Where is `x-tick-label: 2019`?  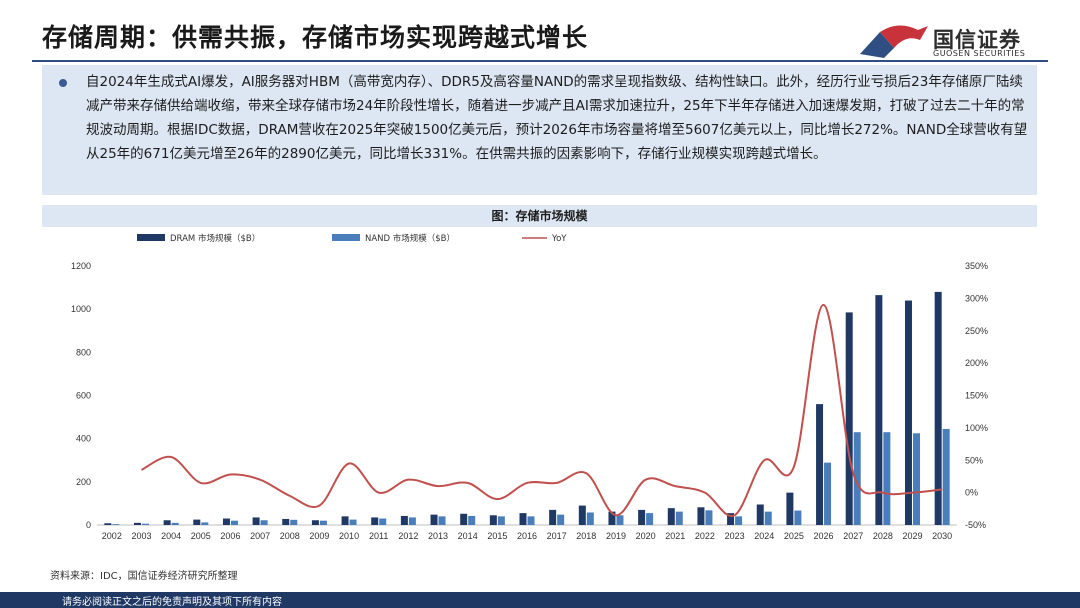 x-tick-label: 2019 is located at coordinates (616, 536).